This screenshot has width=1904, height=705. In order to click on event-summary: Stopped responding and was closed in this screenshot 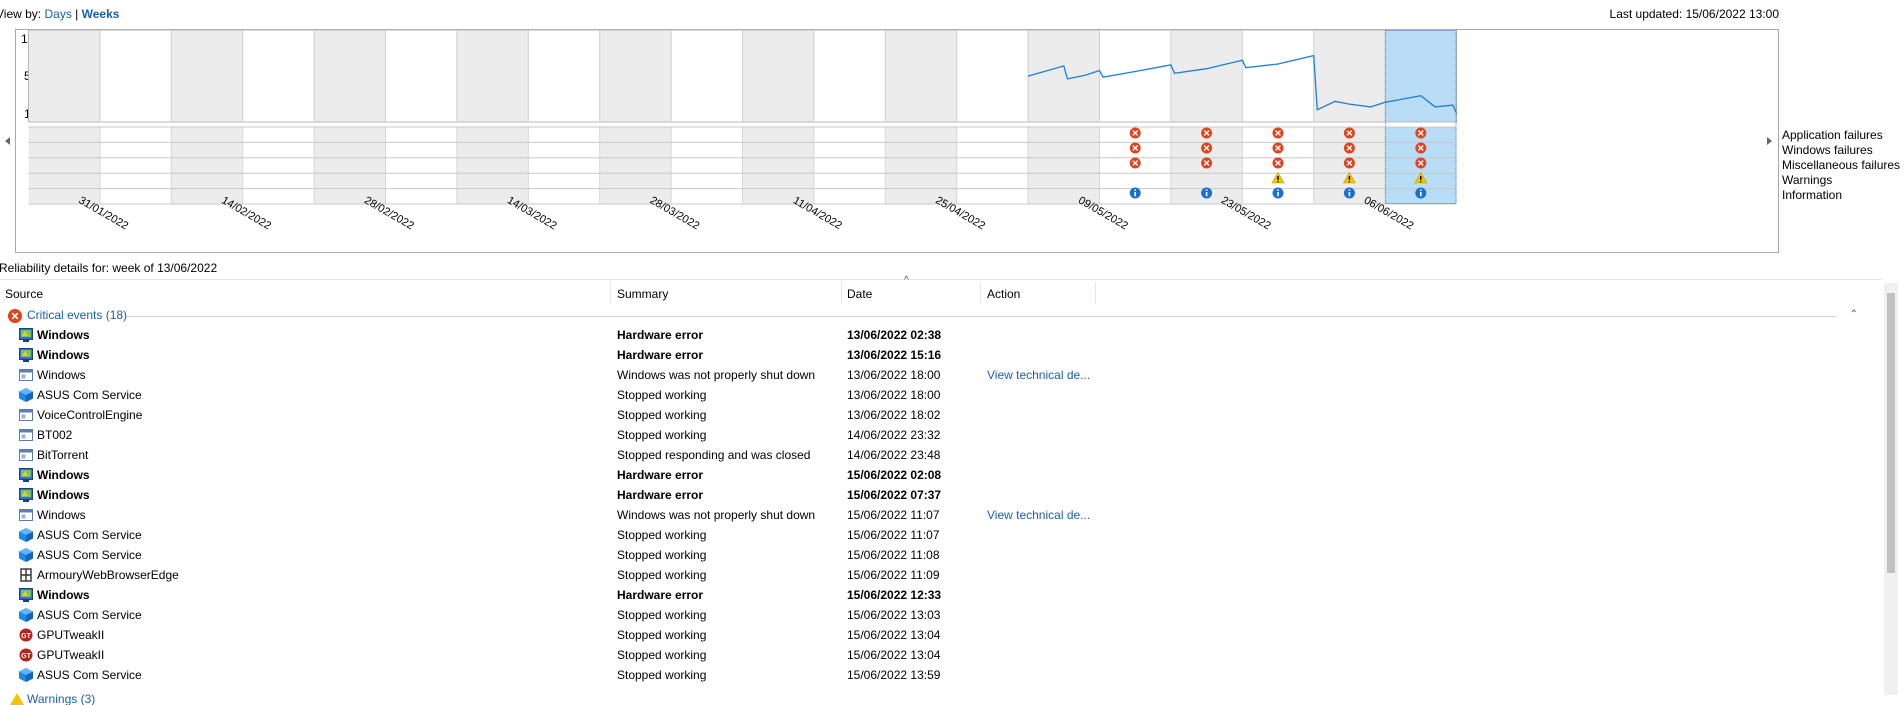, I will do `click(714, 455)`.